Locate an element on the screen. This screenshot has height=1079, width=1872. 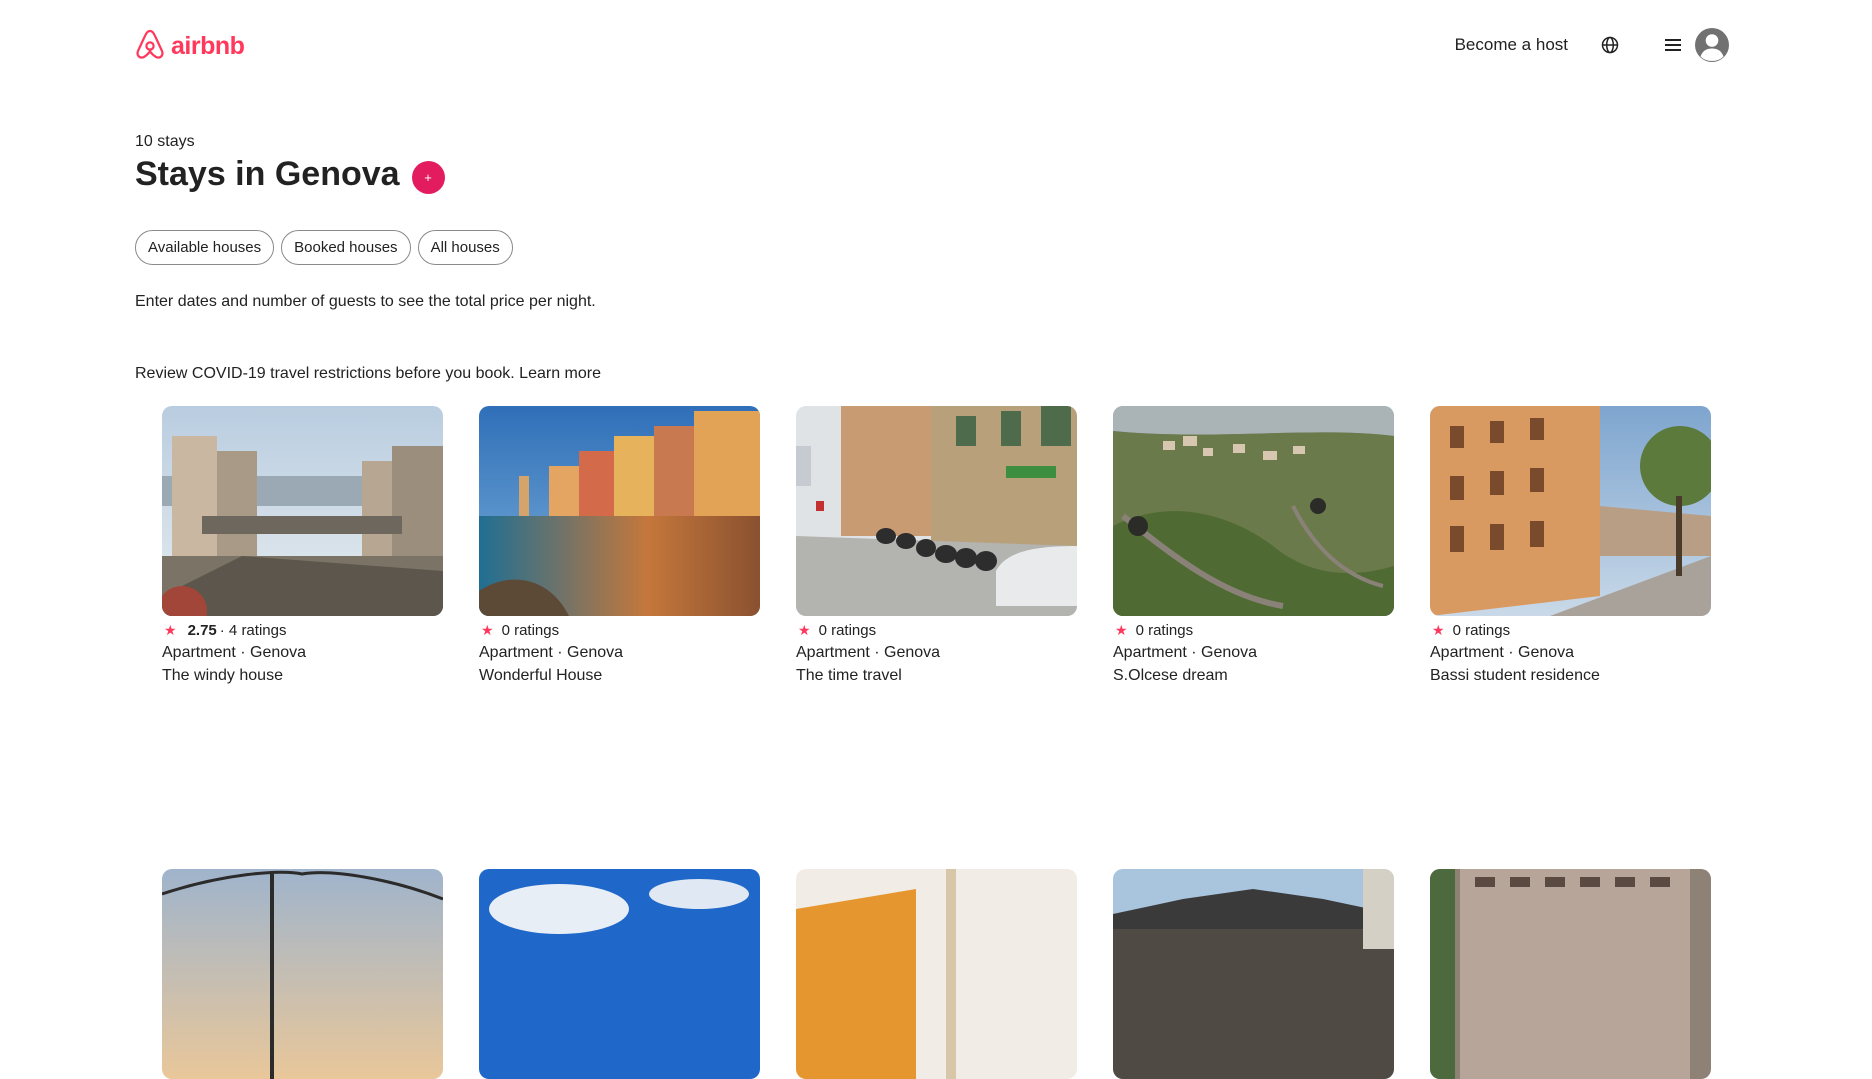
rating-row: ★ 2.75 · 4 ratings is located at coordinates (302, 630).